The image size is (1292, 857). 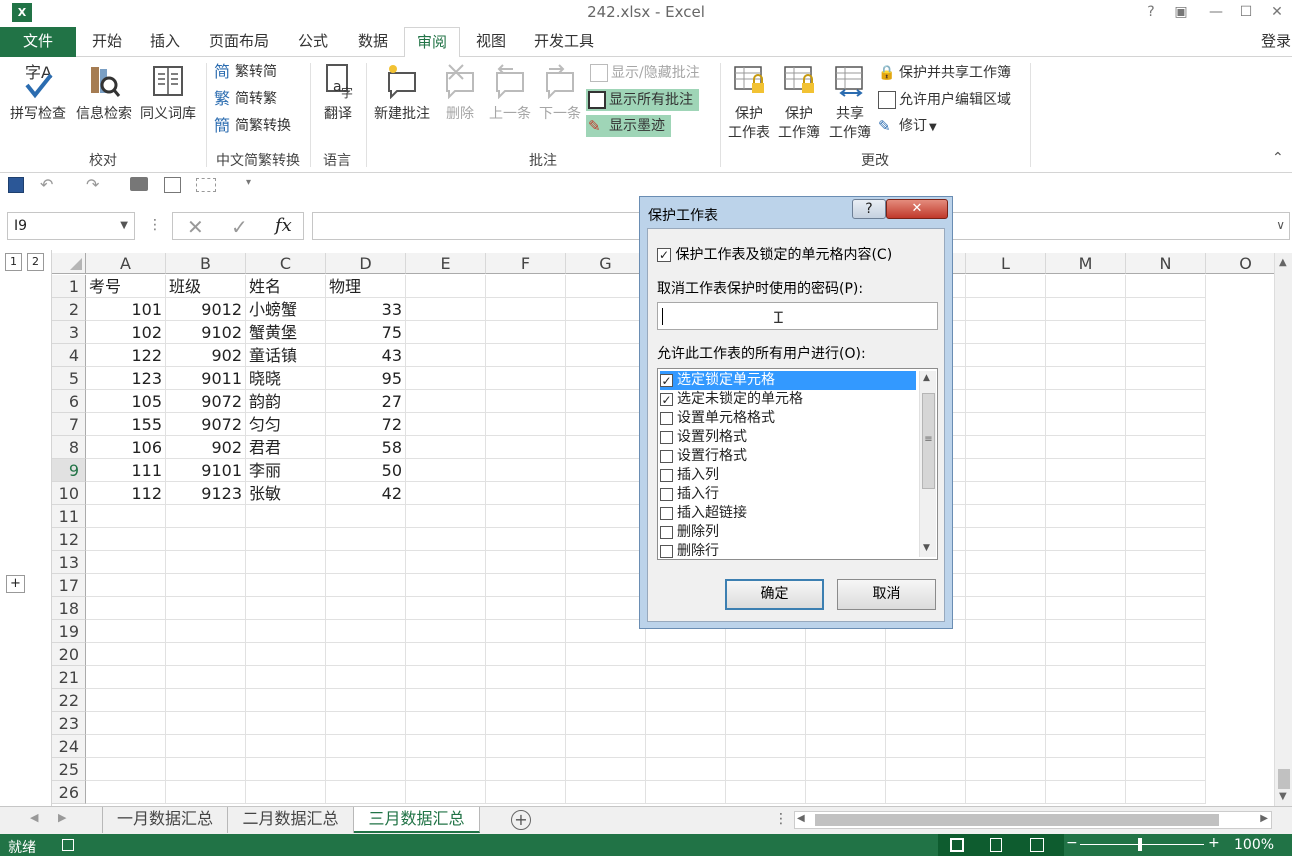 What do you see at coordinates (16, 185) in the screenshot?
I see `save-icon` at bounding box center [16, 185].